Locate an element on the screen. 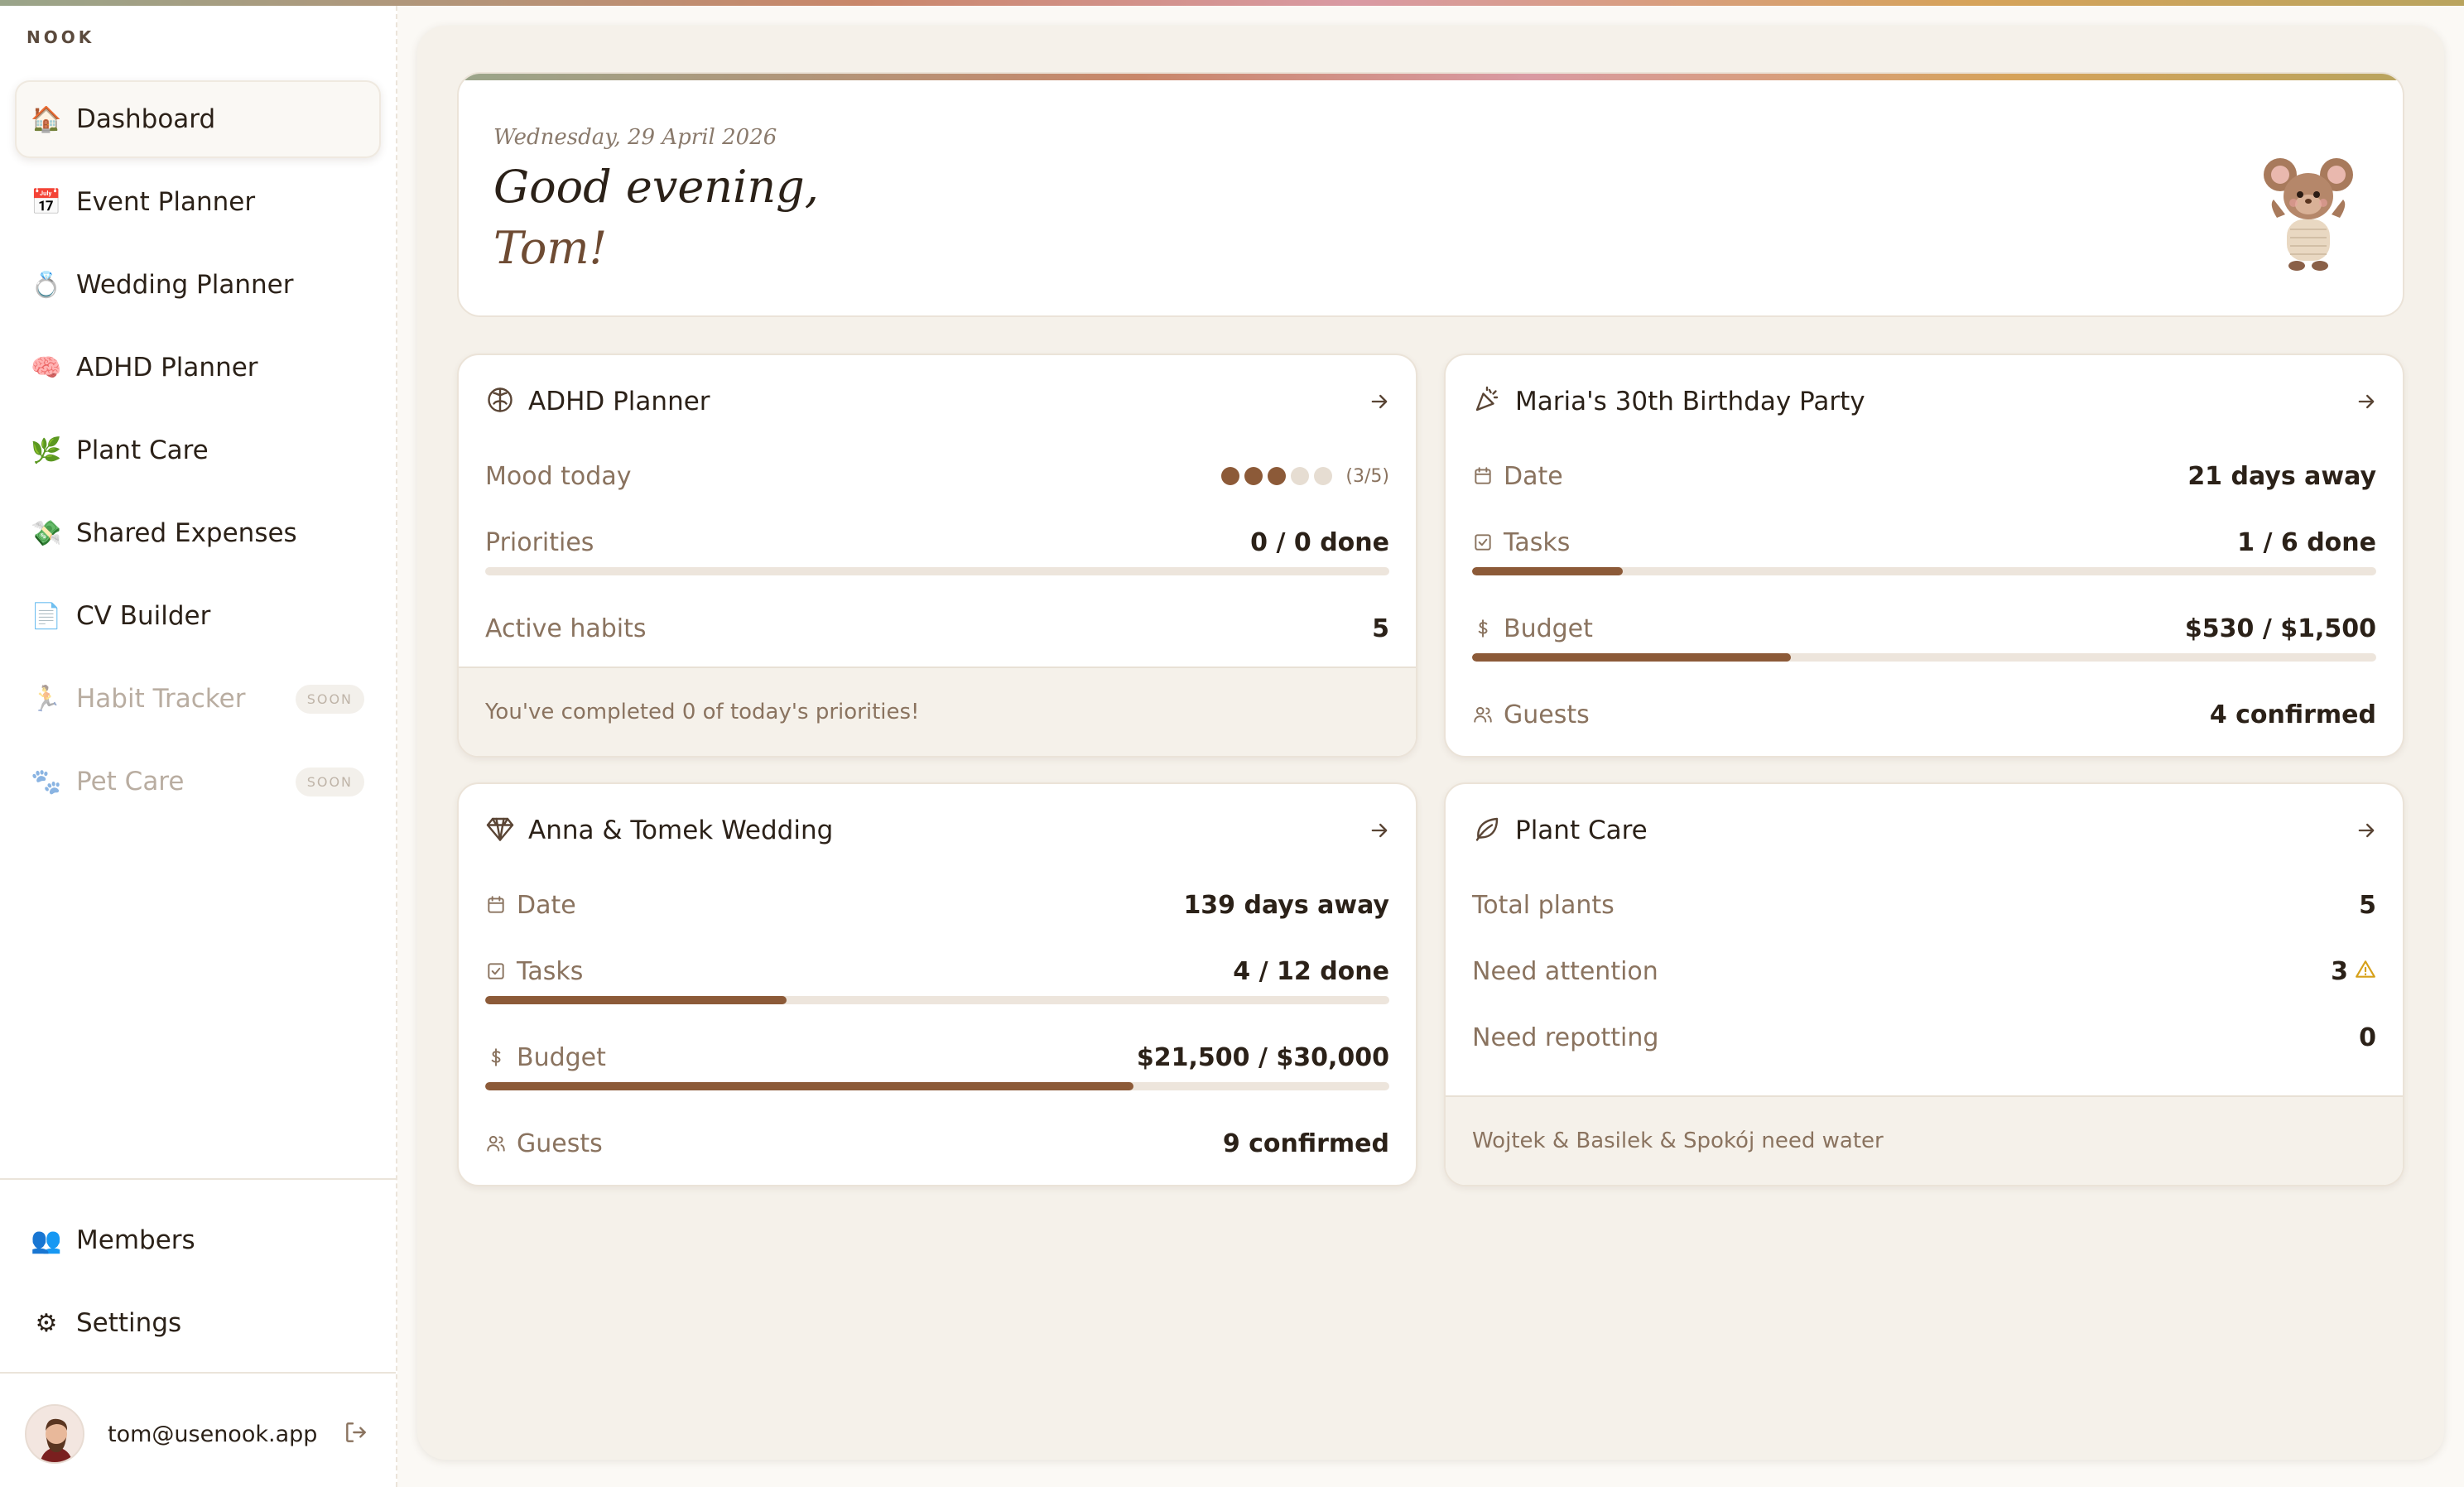 The height and width of the screenshot is (1487, 2464). need-attention-row: Need attention 3 is located at coordinates (1924, 971).